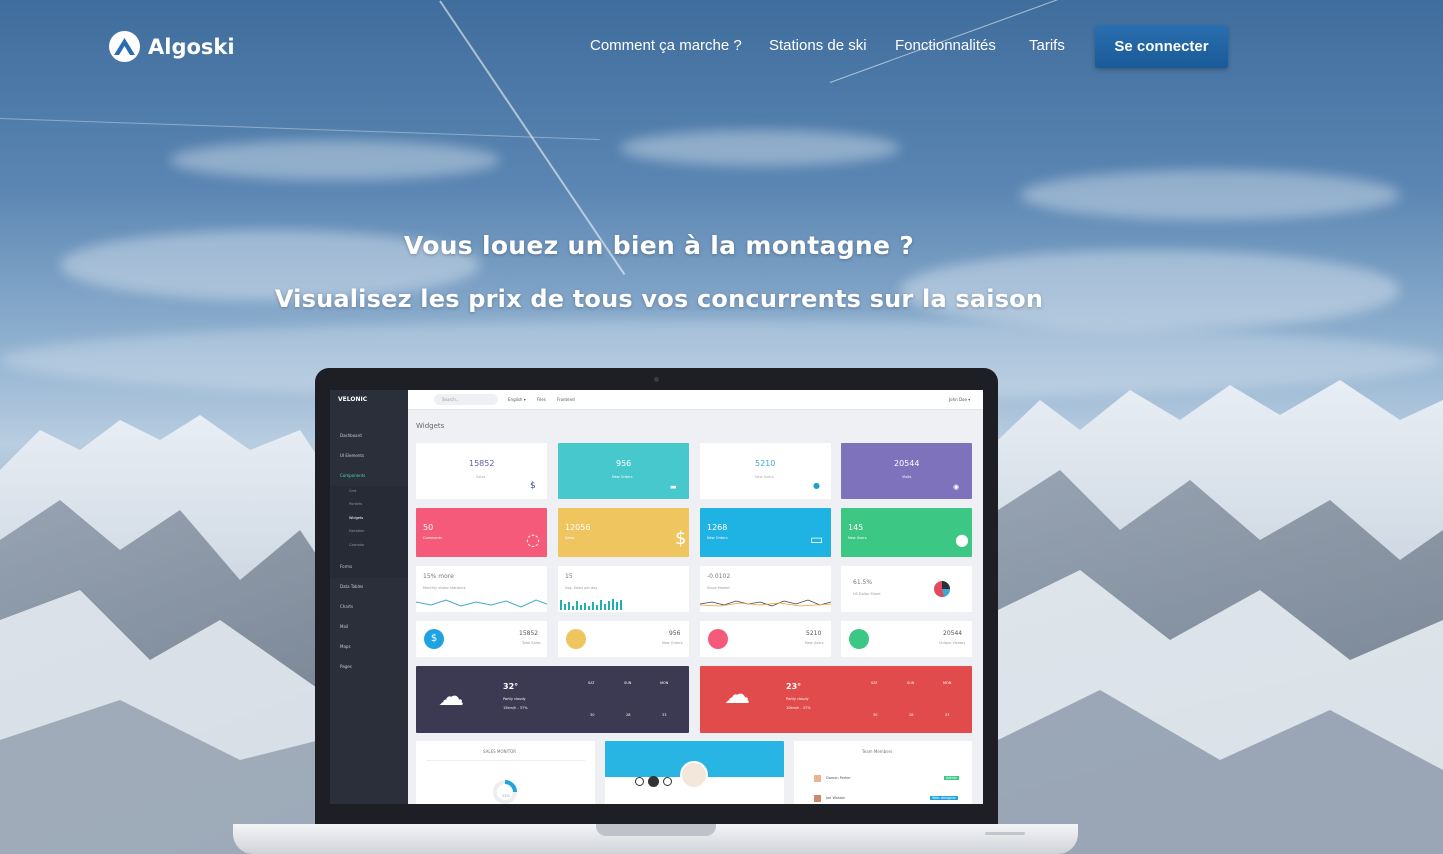 The image size is (1443, 854). Describe the element at coordinates (624, 463) in the screenshot. I see `stat-value: 956` at that location.